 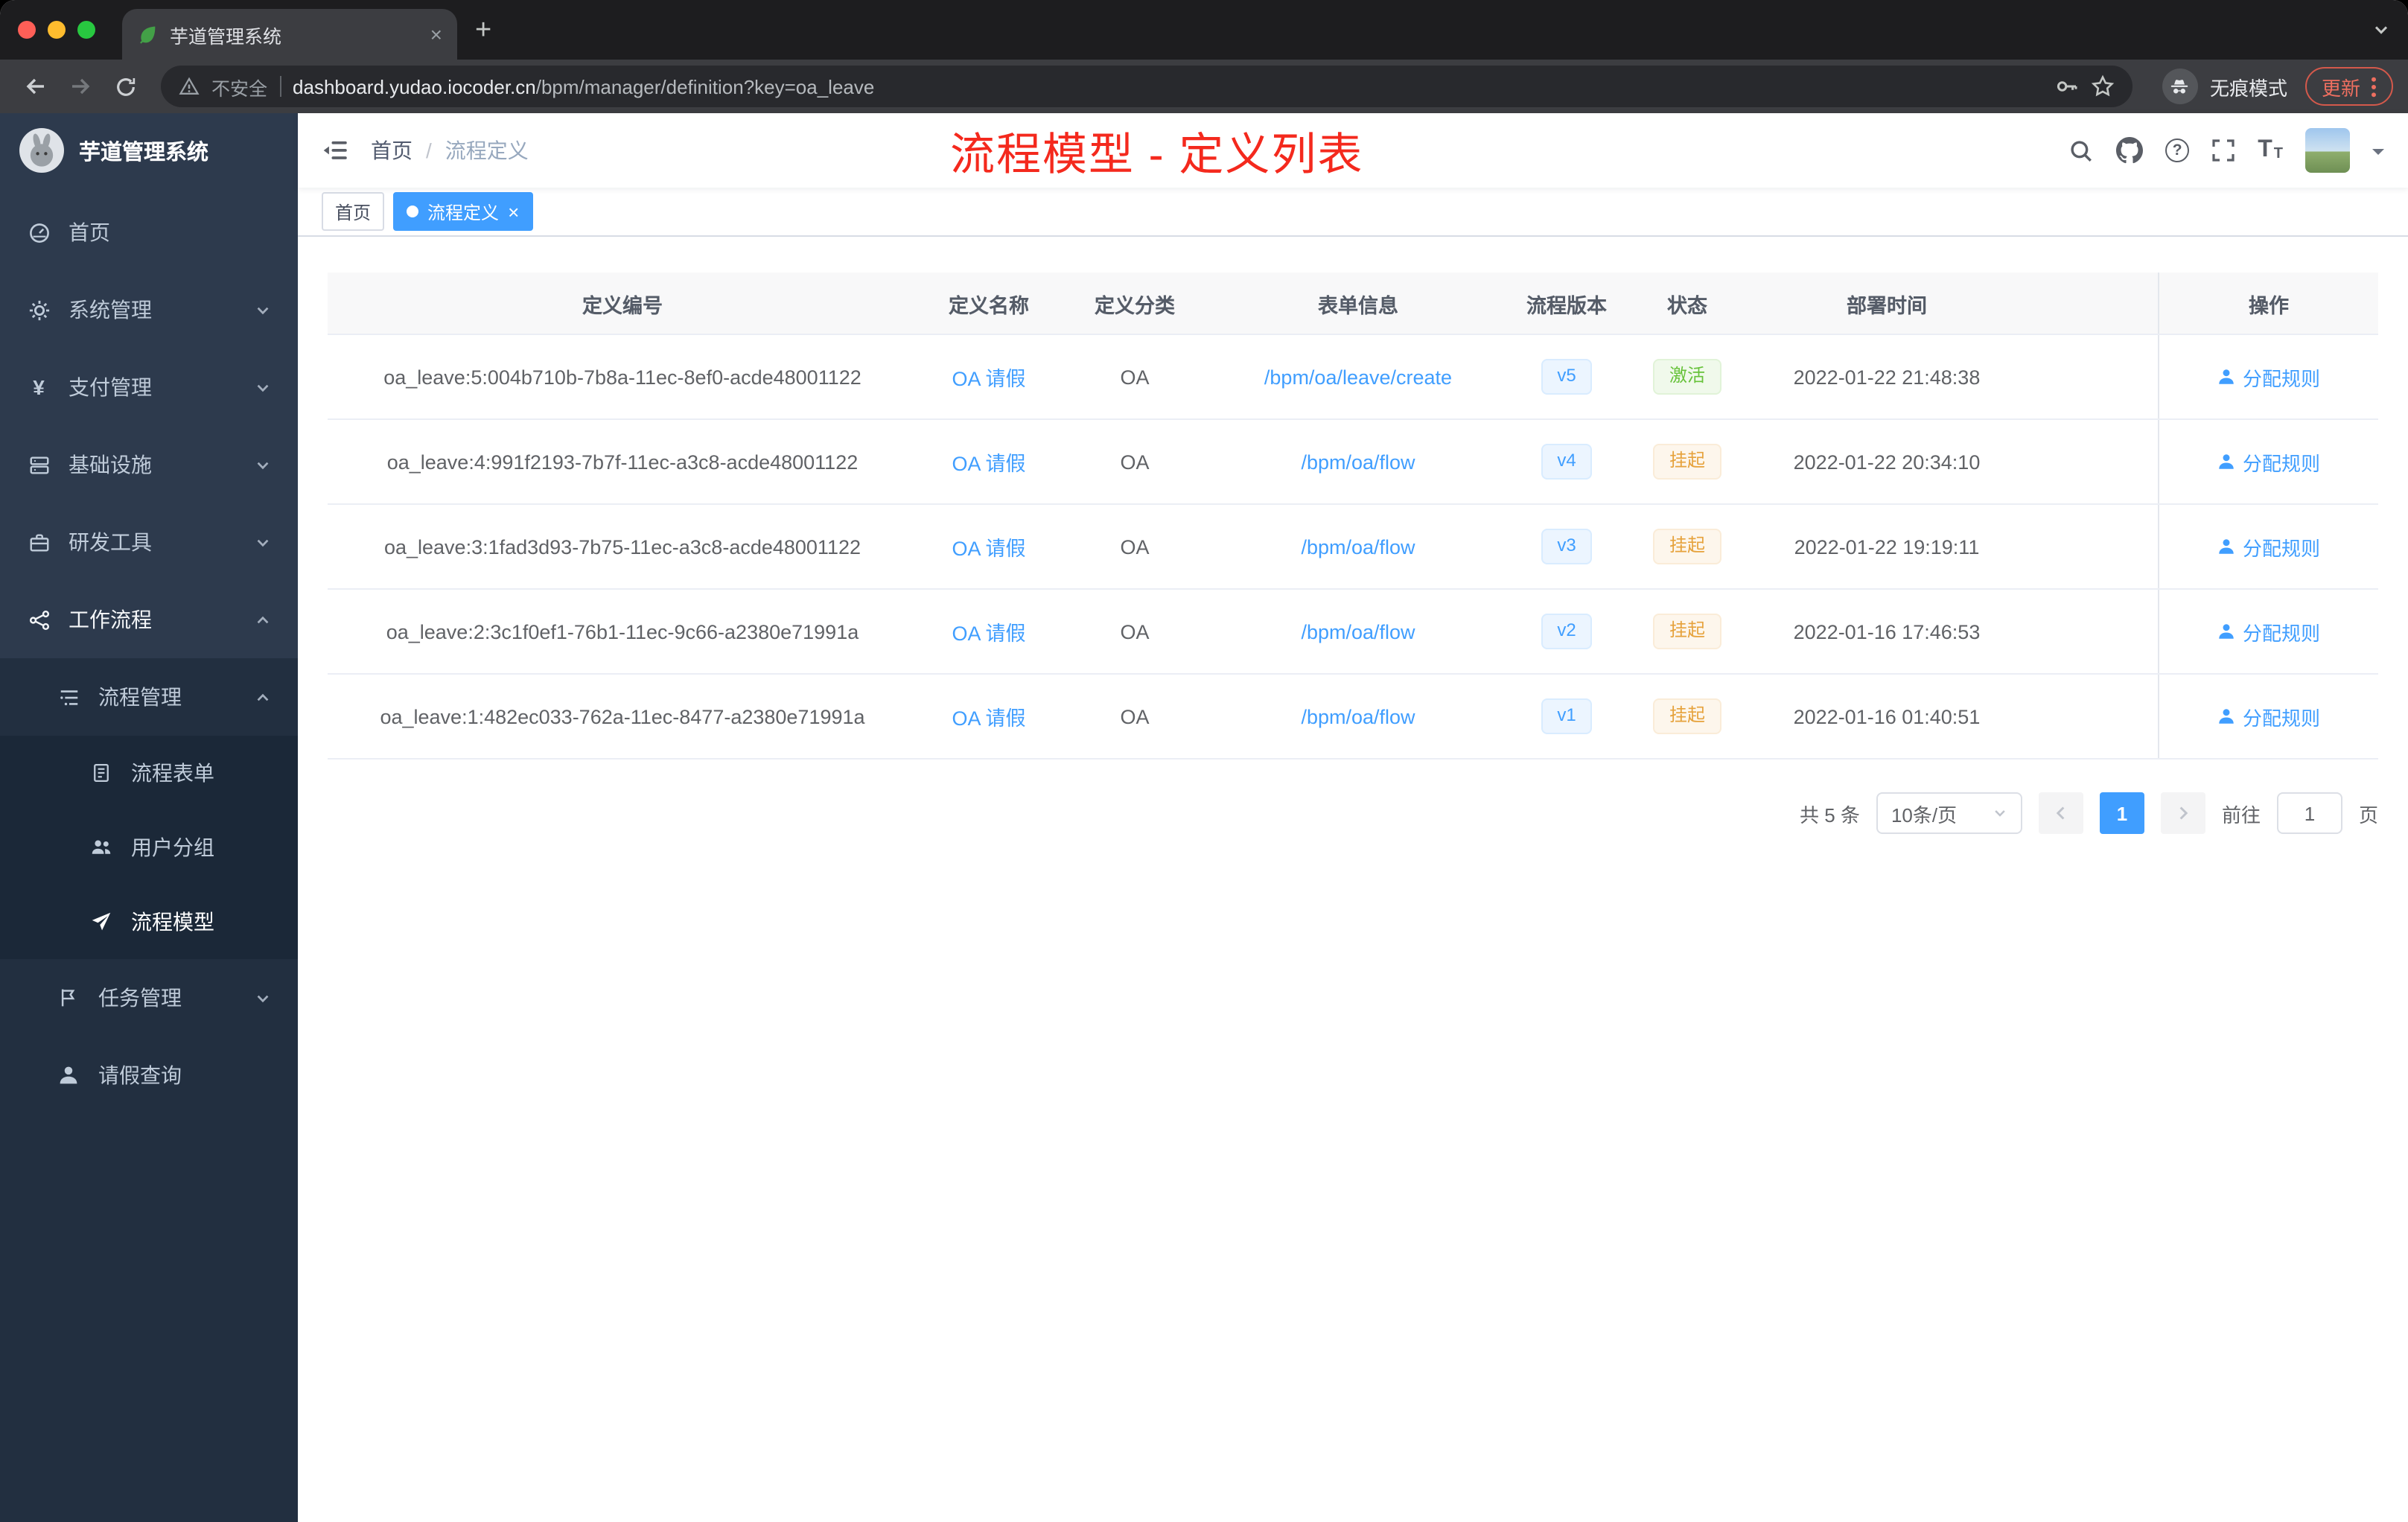 What do you see at coordinates (2349, 86) in the screenshot?
I see `update-button: 更新` at bounding box center [2349, 86].